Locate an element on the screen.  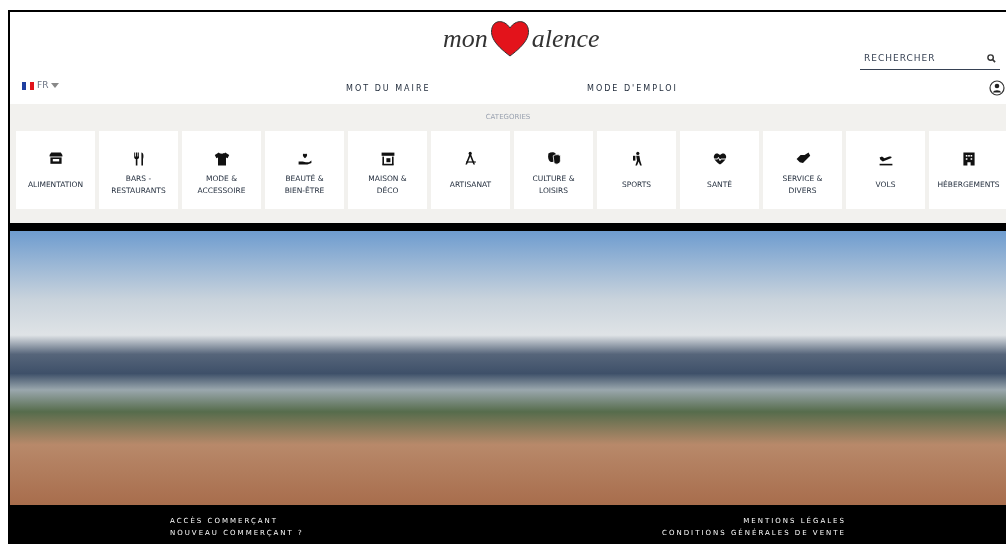
shop-icon is located at coordinates (55, 158).